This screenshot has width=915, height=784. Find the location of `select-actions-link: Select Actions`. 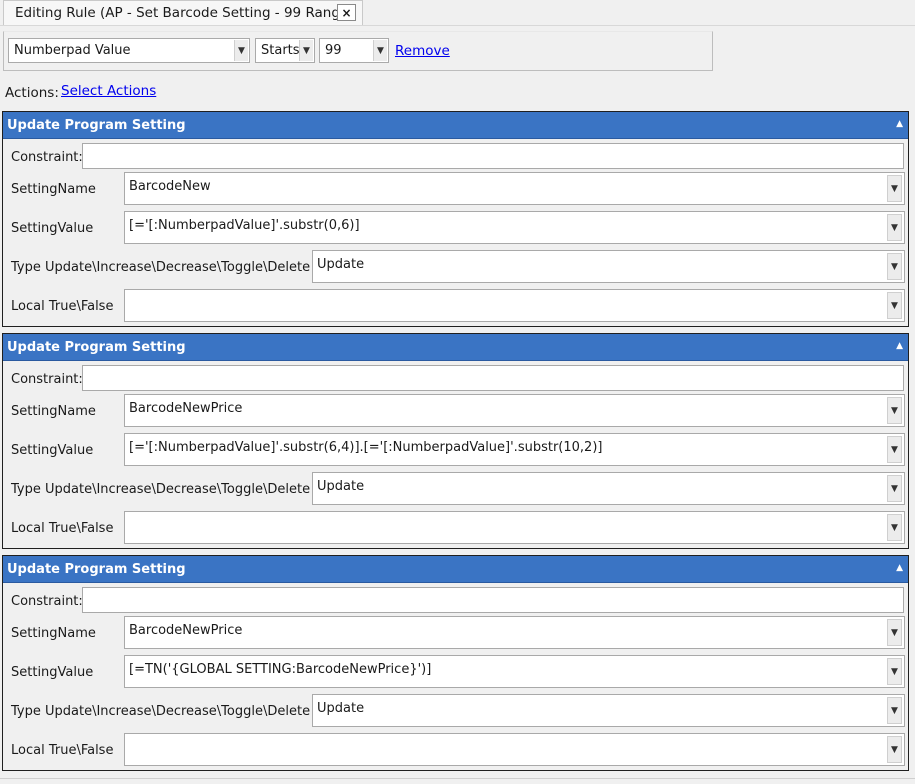

select-actions-link: Select Actions is located at coordinates (108, 91).